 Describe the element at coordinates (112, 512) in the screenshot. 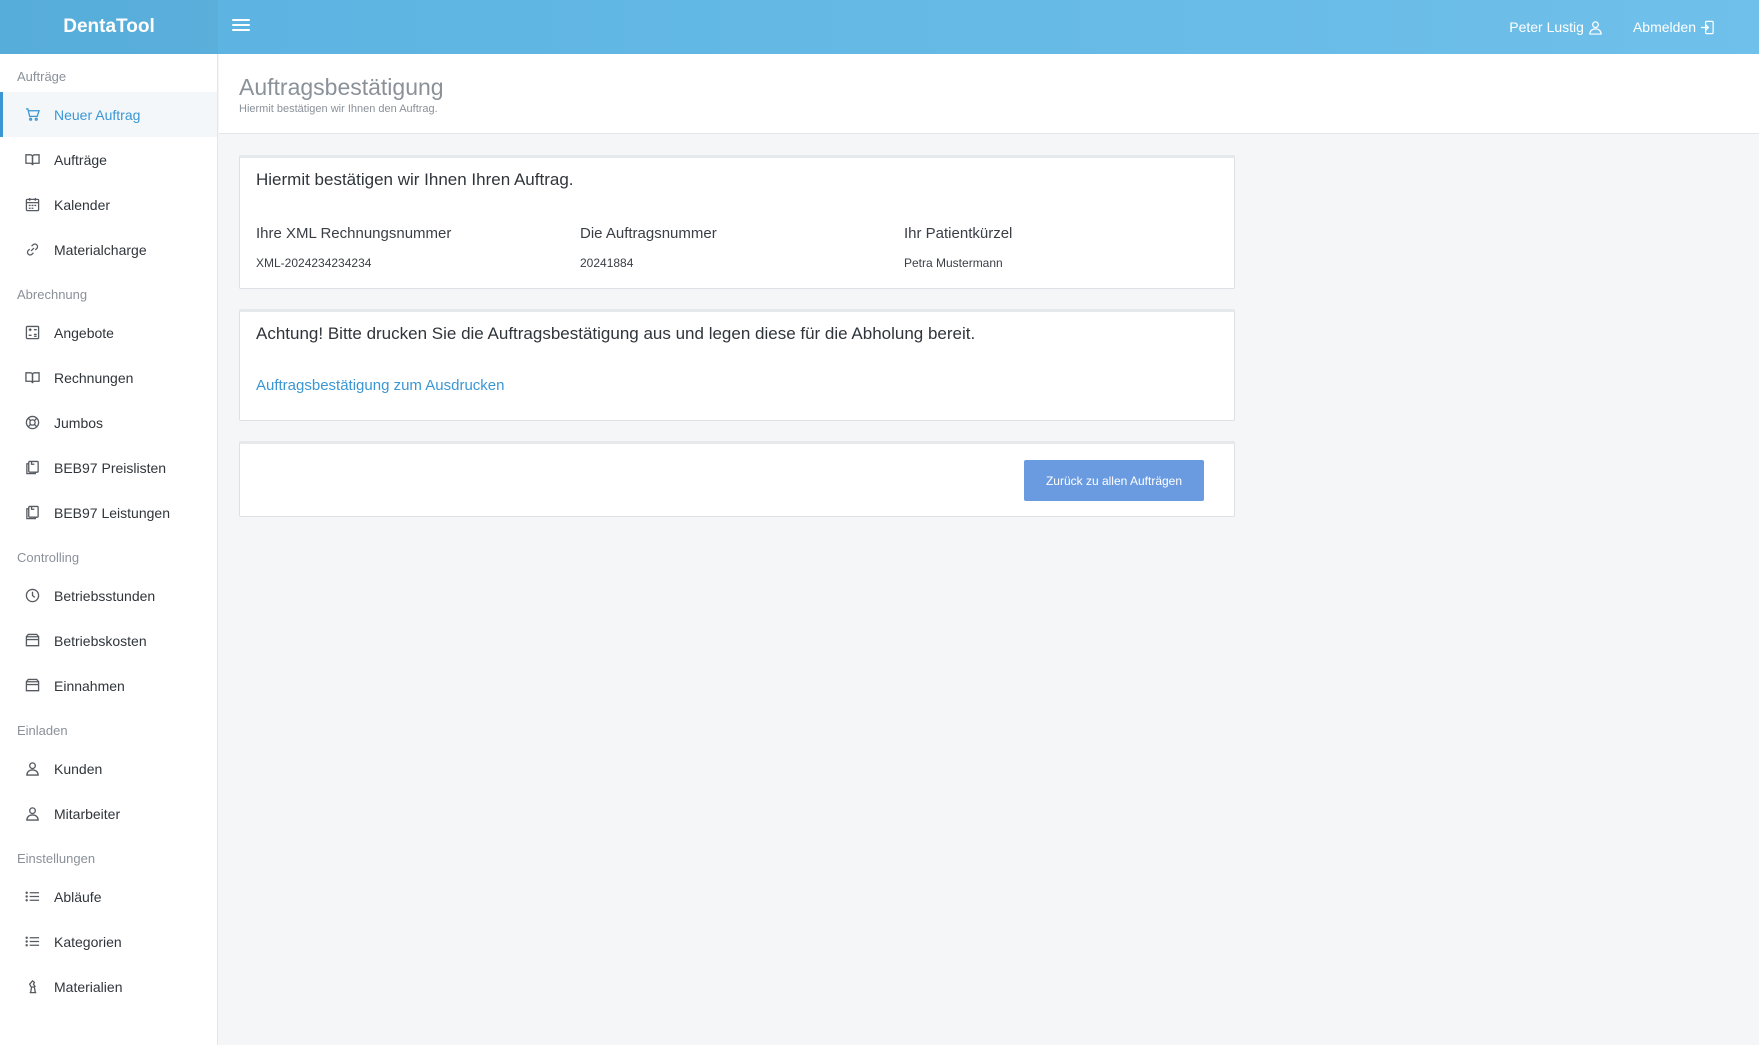

I see `sidebar-item-label: BEB97 Leistungen` at that location.